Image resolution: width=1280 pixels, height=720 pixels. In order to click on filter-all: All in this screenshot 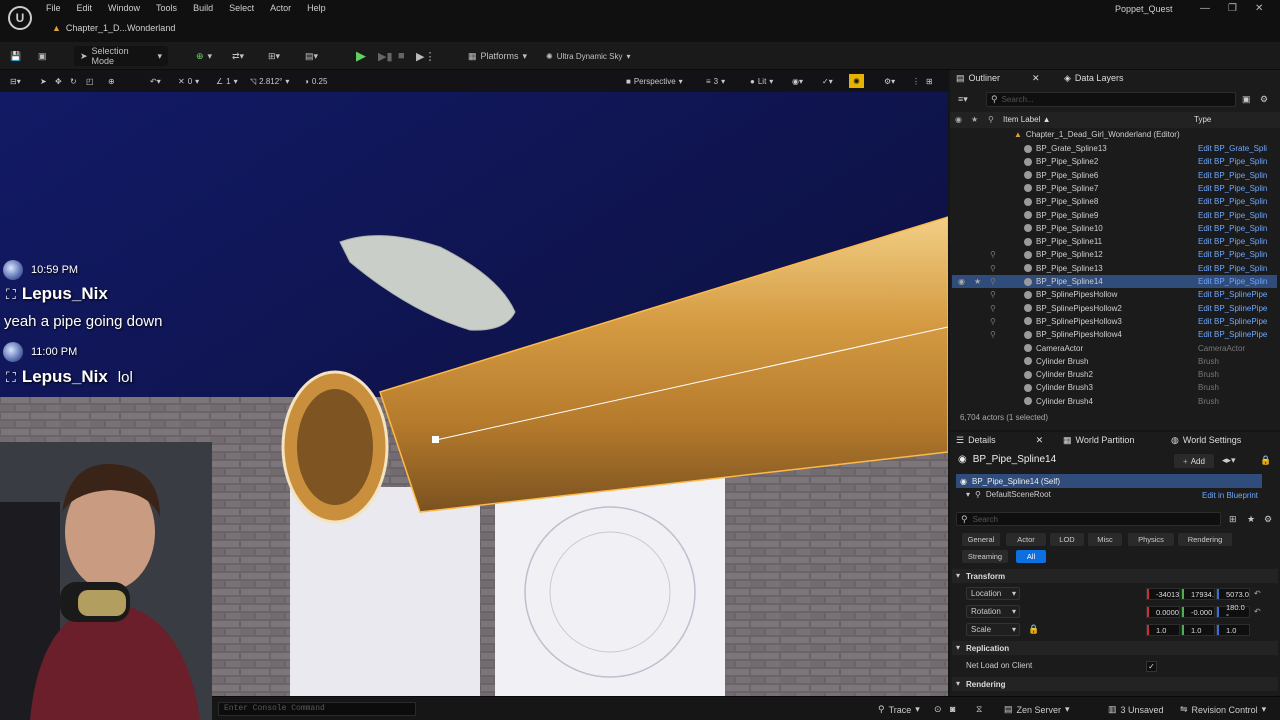, I will do `click(1031, 556)`.